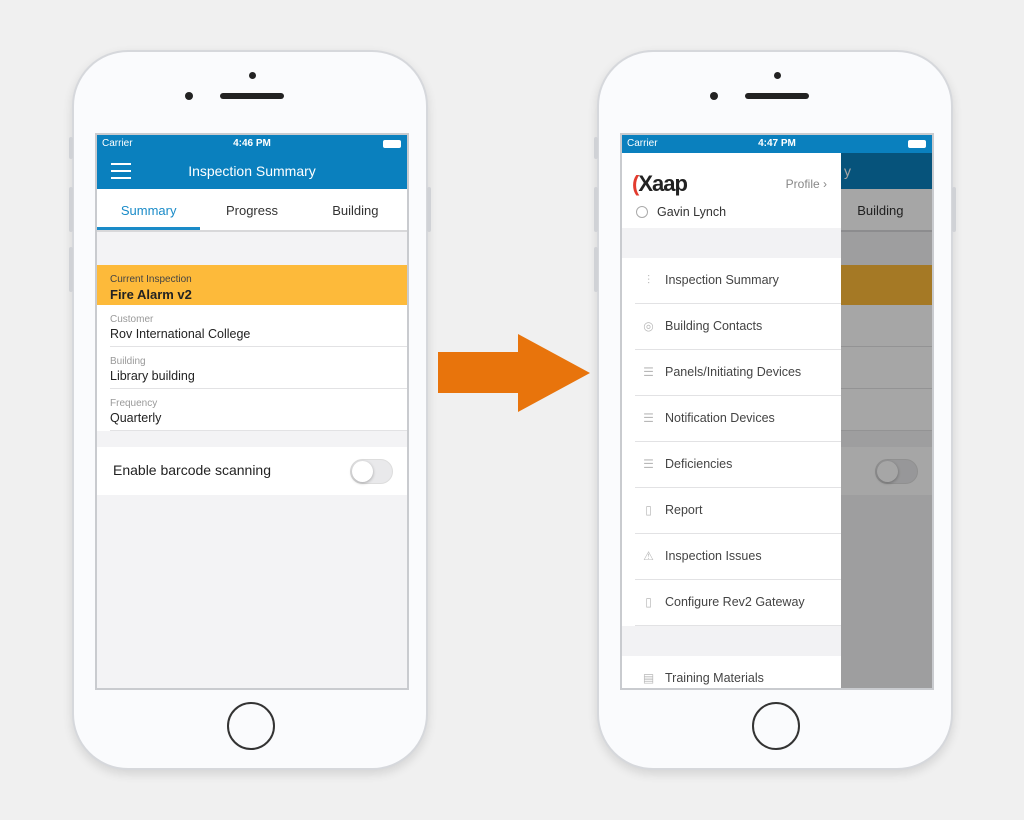 Image resolution: width=1024 pixels, height=820 pixels. Describe the element at coordinates (681, 212) in the screenshot. I see `user-name: Gavin Lynch` at that location.